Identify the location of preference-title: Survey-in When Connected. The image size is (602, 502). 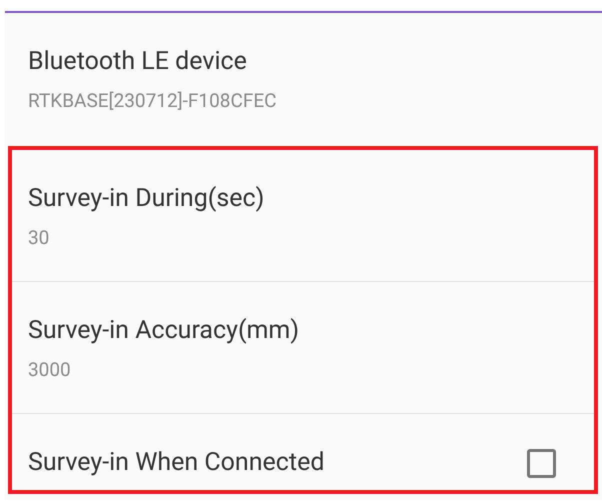
(176, 463).